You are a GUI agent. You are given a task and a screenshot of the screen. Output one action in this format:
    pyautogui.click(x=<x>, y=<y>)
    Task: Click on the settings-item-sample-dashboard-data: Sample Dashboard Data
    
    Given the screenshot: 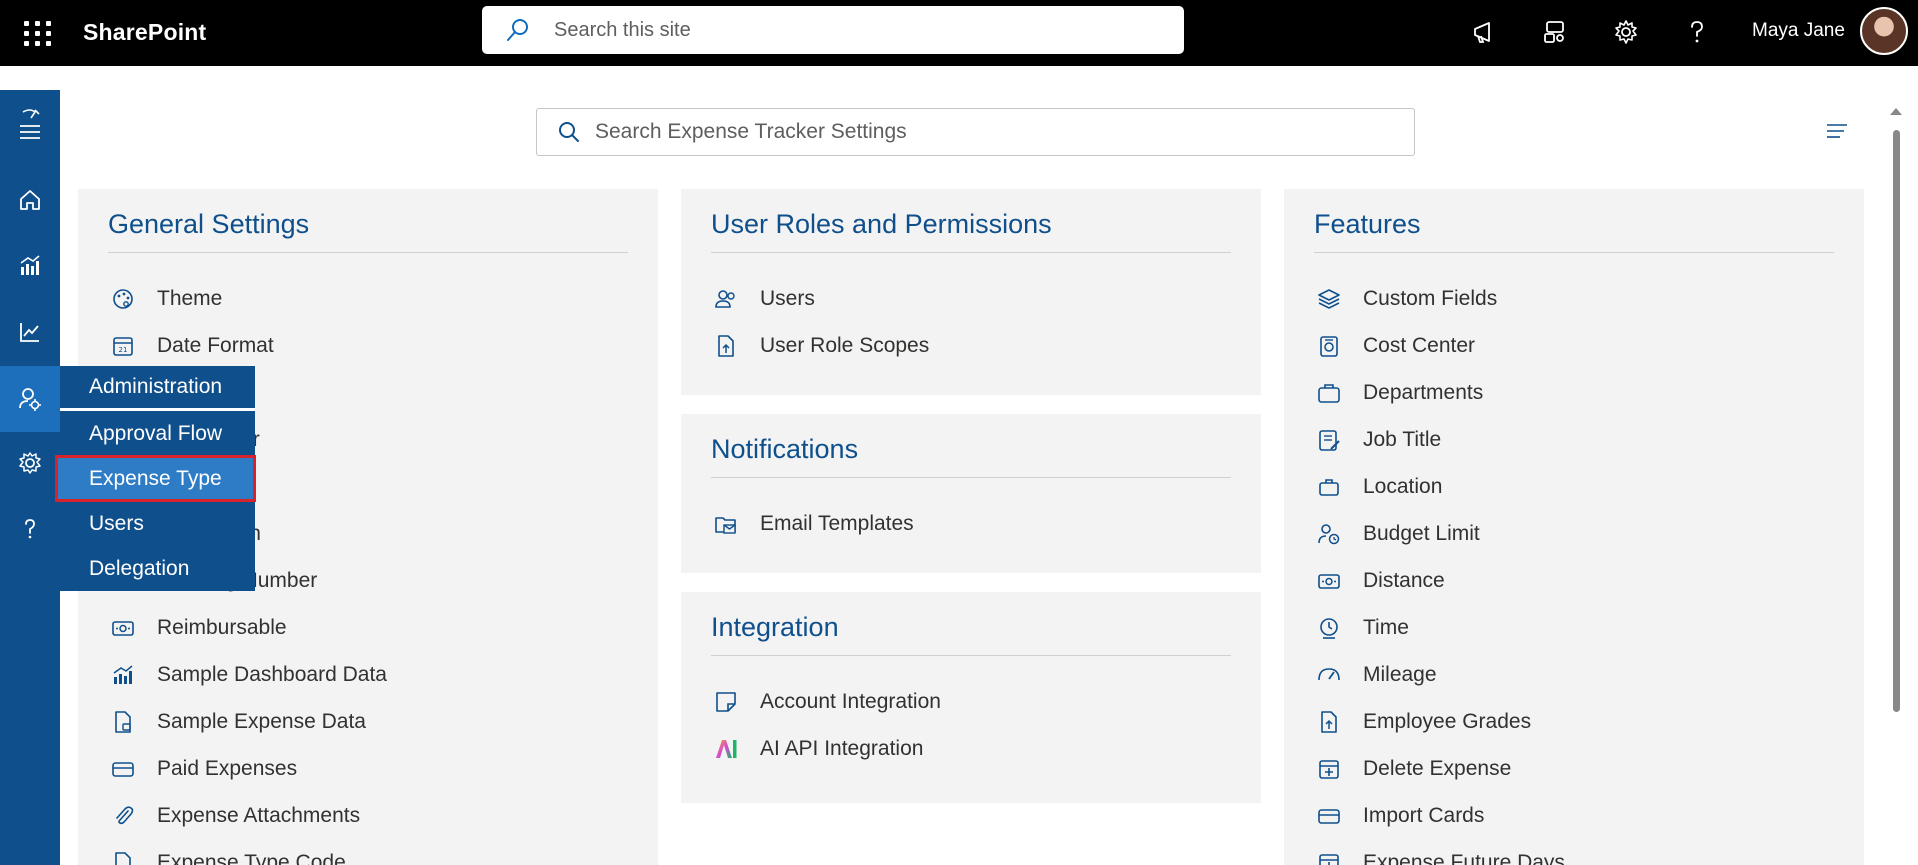 What is the action you would take?
    pyautogui.click(x=368, y=674)
    